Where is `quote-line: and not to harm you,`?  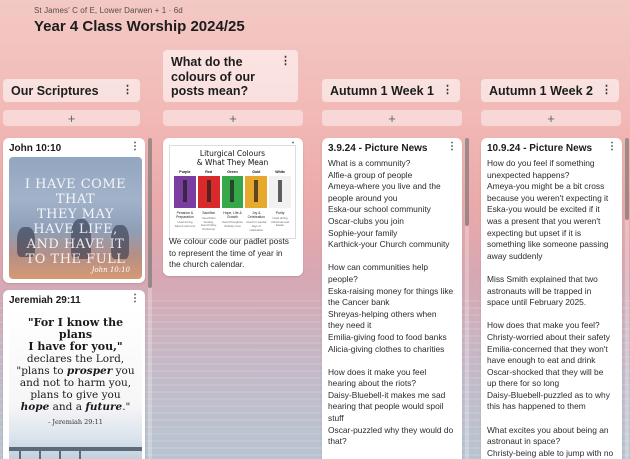
quote-line: and not to harm you, is located at coordinates (75, 383).